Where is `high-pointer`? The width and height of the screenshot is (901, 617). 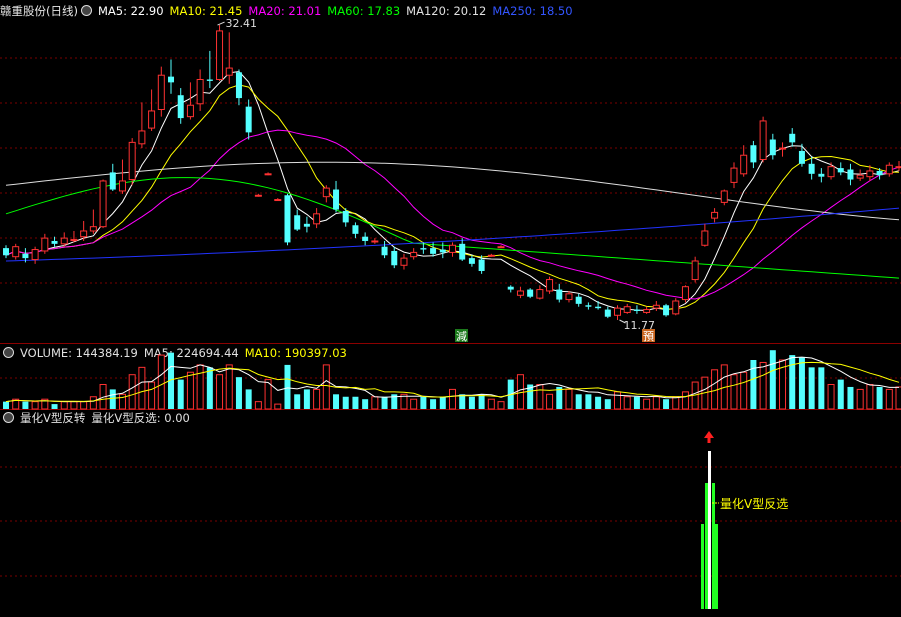 high-pointer is located at coordinates (221, 23).